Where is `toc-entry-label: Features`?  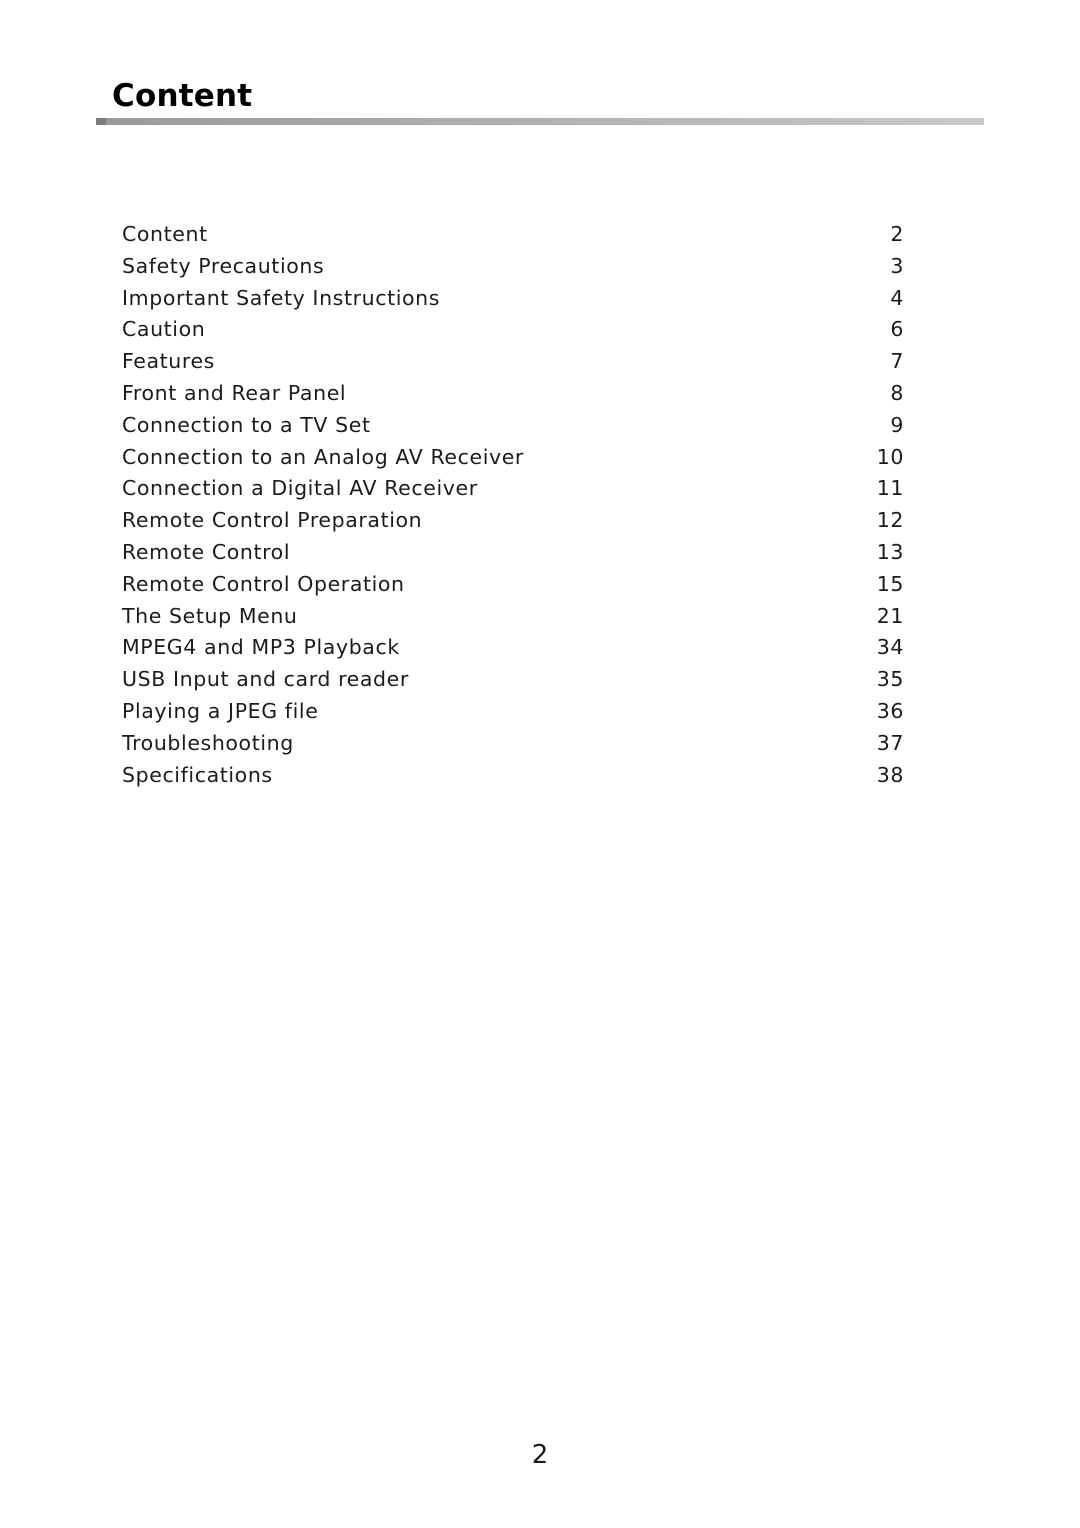 toc-entry-label: Features is located at coordinates (168, 361).